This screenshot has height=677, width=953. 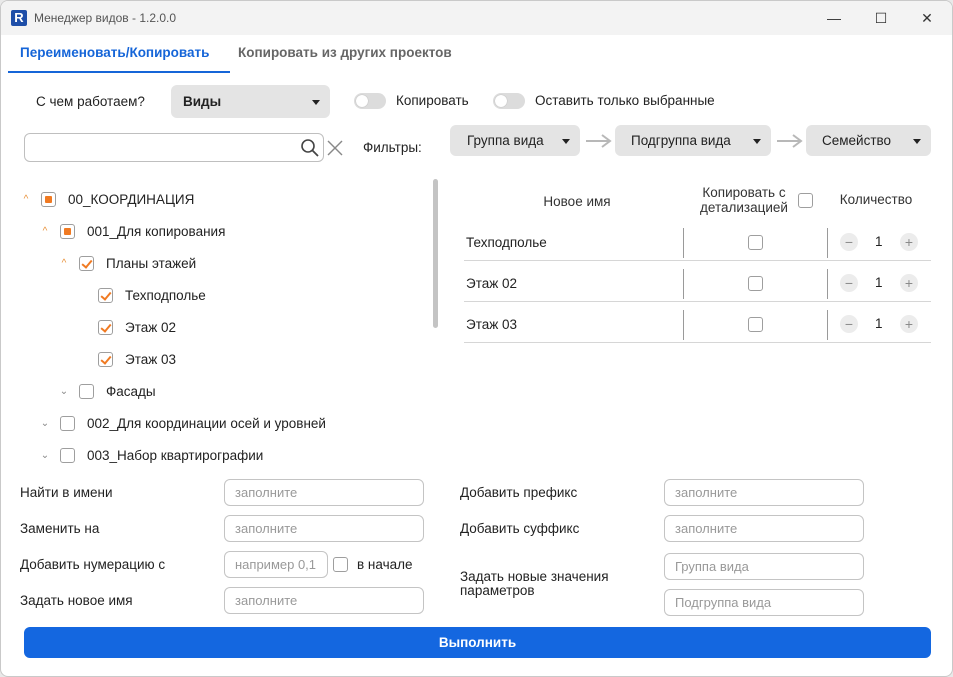 What do you see at coordinates (927, 18) in the screenshot?
I see `close-button: ✕` at bounding box center [927, 18].